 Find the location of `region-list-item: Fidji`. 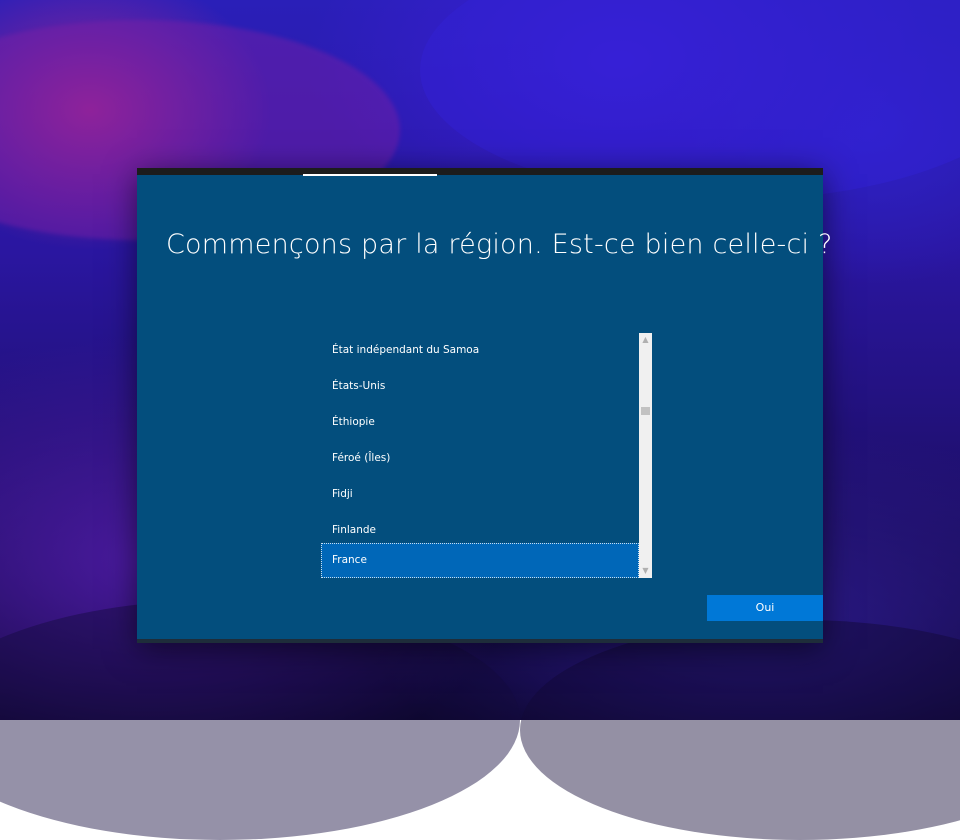

region-list-item: Fidji is located at coordinates (480, 494).